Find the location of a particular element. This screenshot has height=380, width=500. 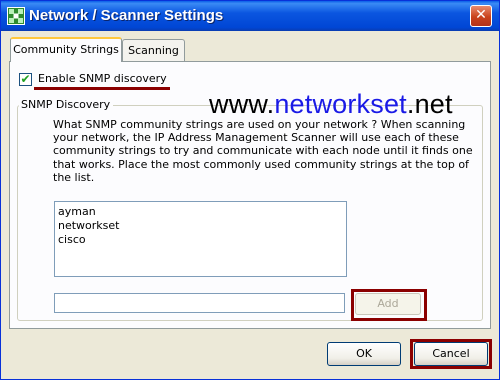

list-item: cisco is located at coordinates (200, 240).